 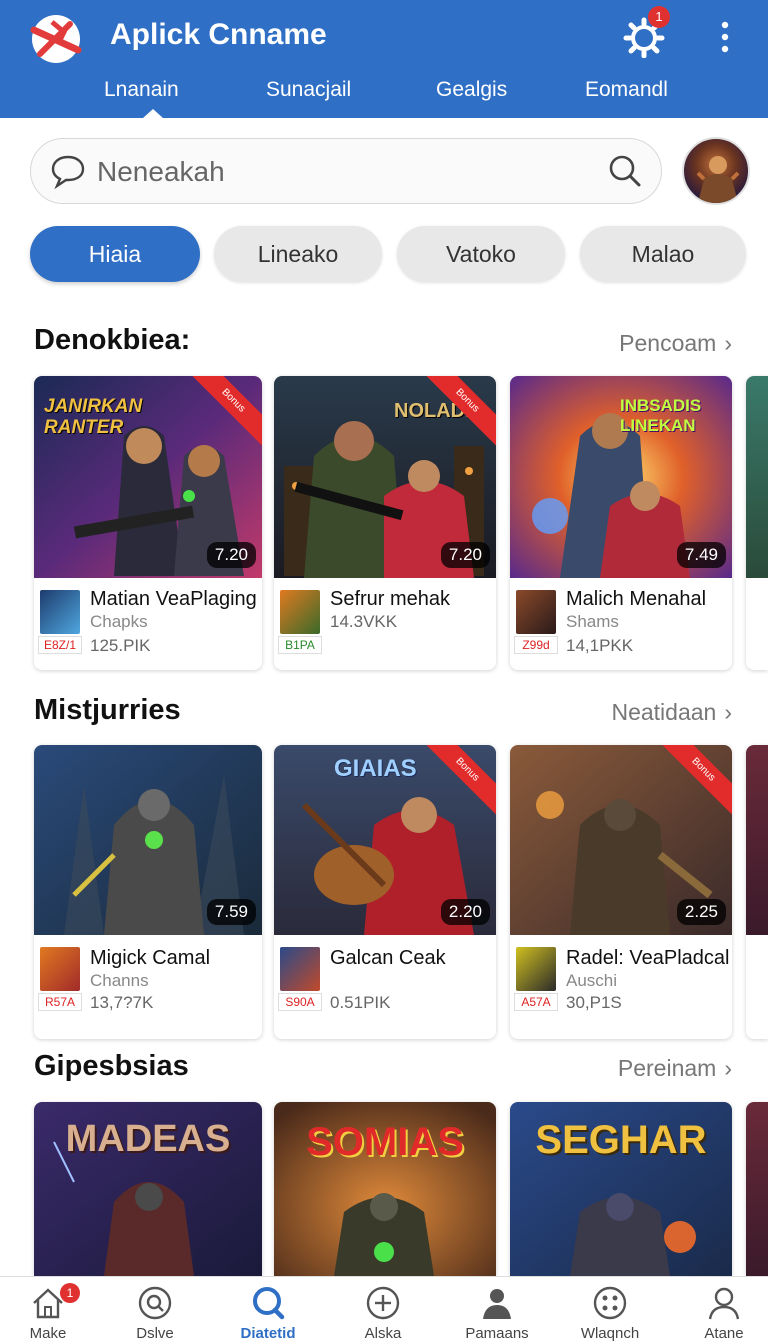 What do you see at coordinates (150, 958) in the screenshot?
I see `game-title: Migick Camal` at bounding box center [150, 958].